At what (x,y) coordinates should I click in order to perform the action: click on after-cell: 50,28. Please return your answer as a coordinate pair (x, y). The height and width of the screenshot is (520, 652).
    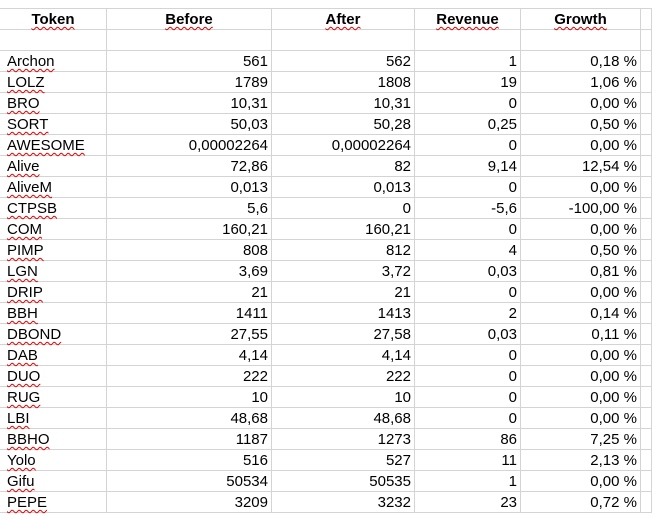
    Looking at the image, I should click on (343, 124).